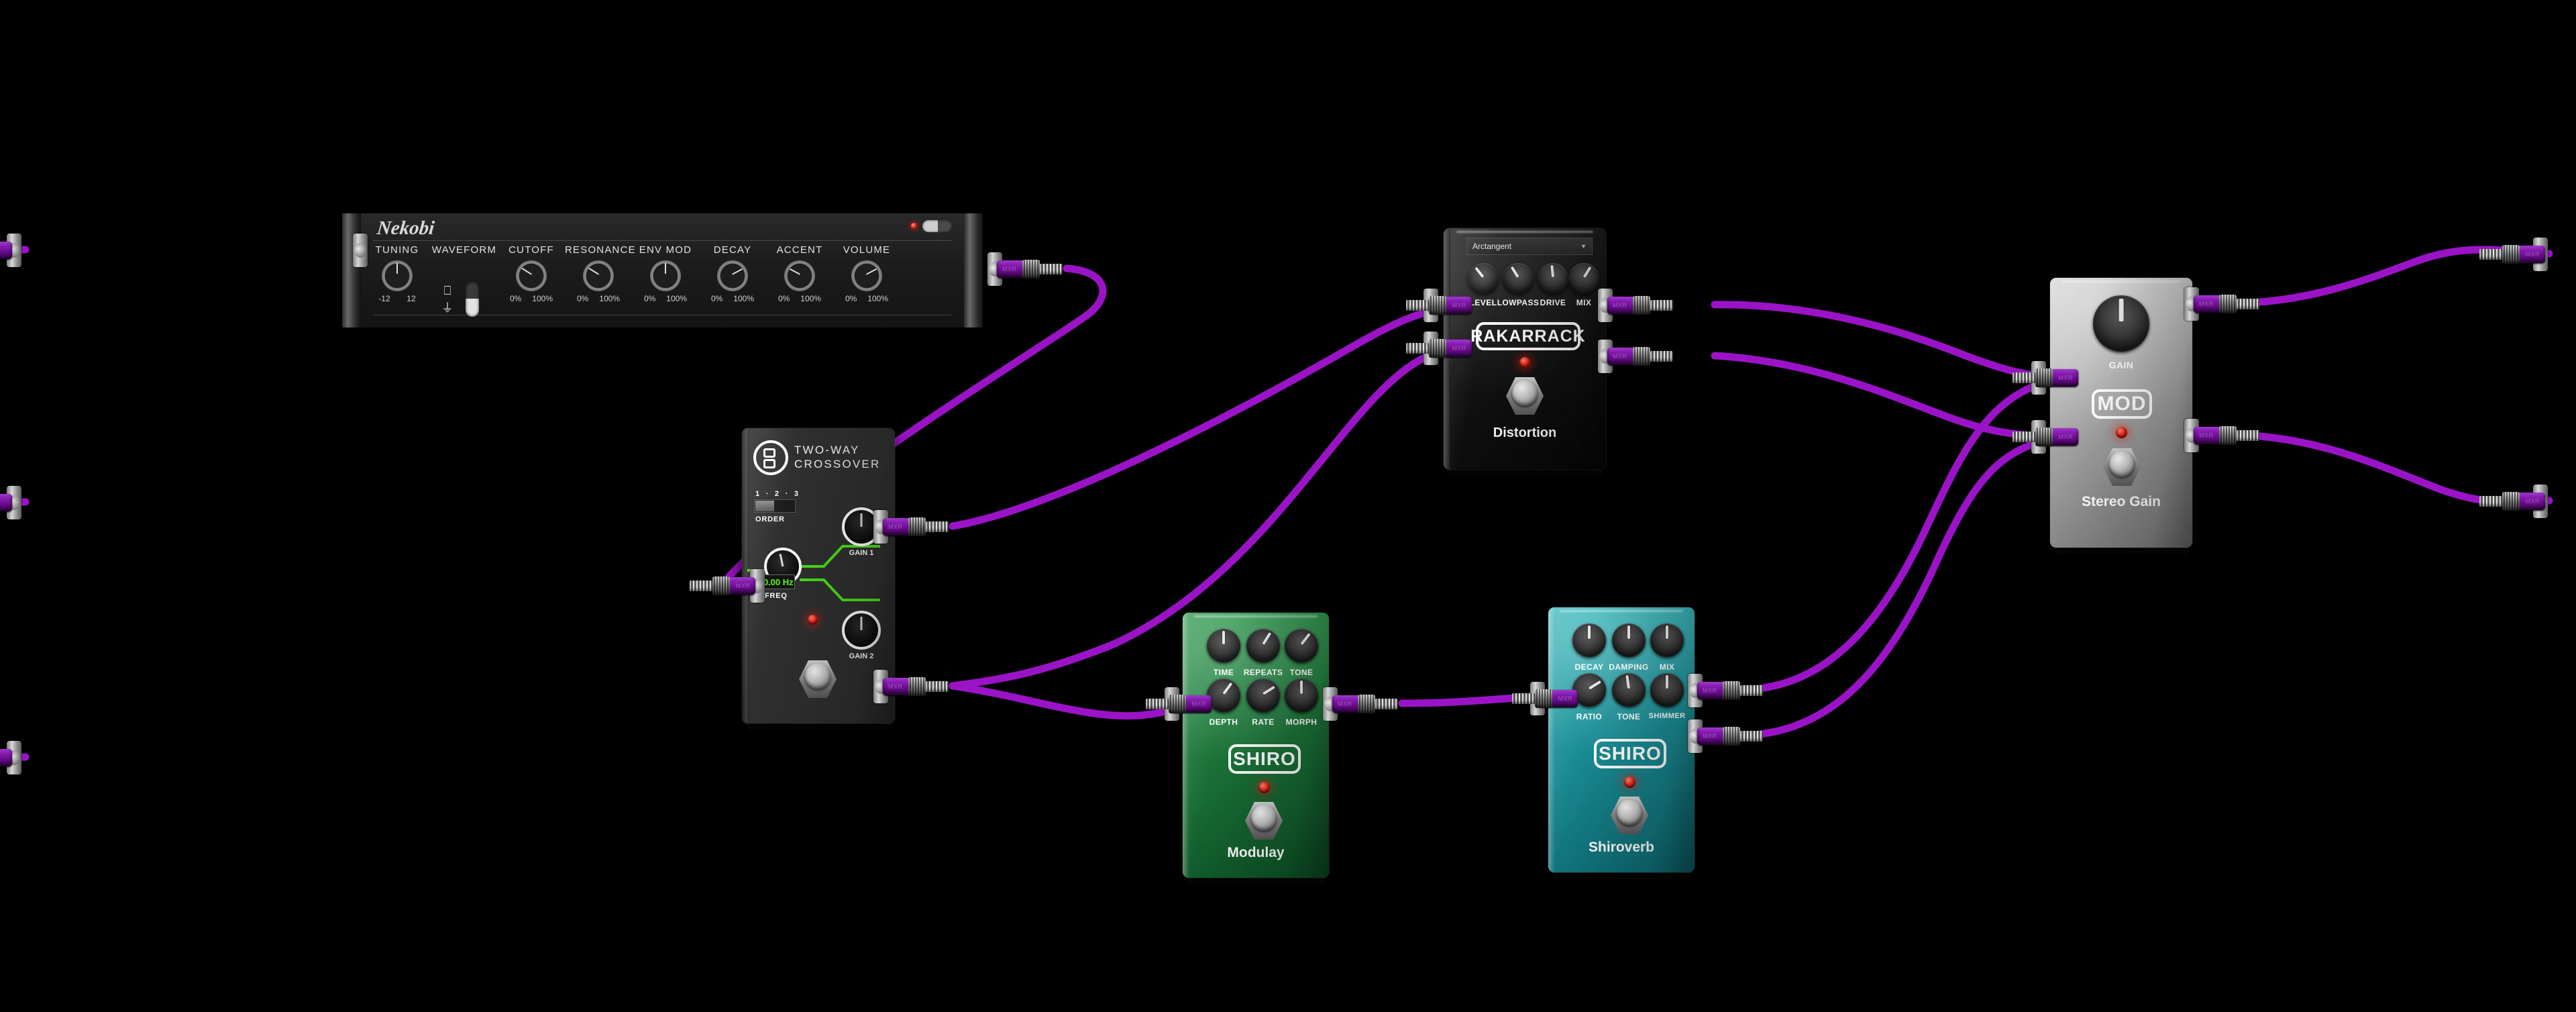 The height and width of the screenshot is (1012, 2576). I want to click on distortion-output1-plug: MXR, so click(1637, 305).